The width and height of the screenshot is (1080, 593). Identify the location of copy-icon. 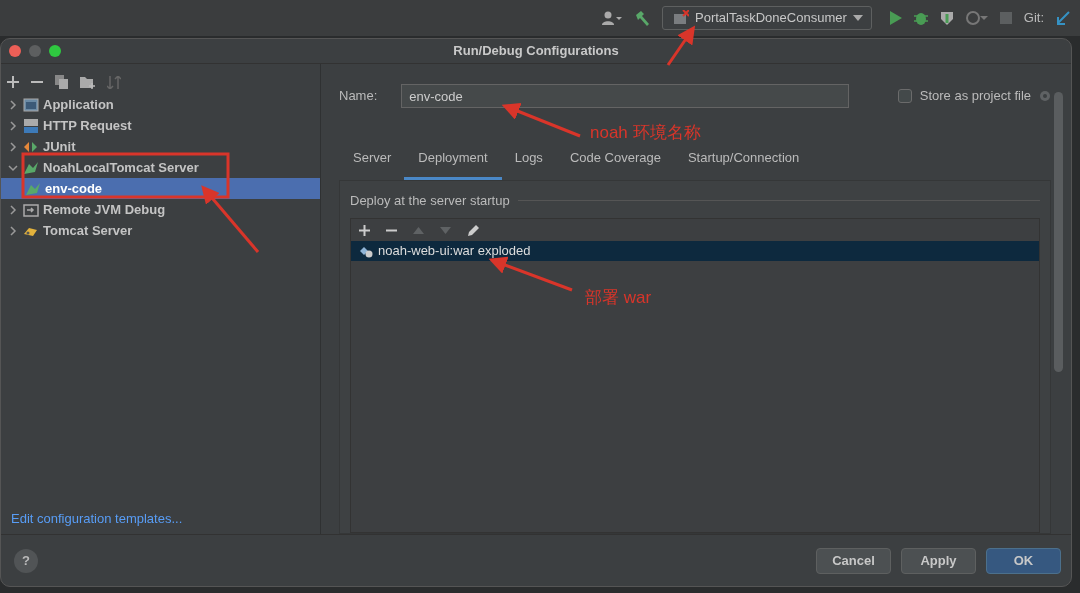
(61, 82).